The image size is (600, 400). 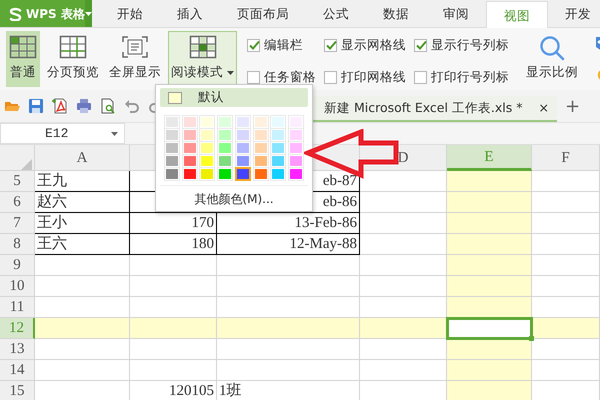 What do you see at coordinates (234, 97) in the screenshot?
I see `default-color-option: 默认` at bounding box center [234, 97].